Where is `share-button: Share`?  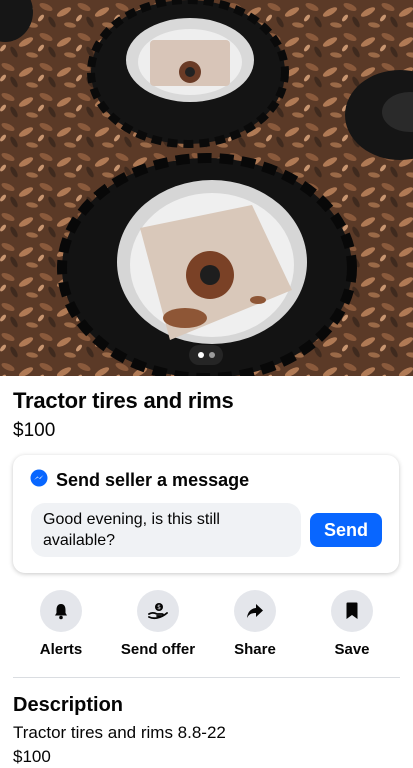
share-button: Share is located at coordinates (255, 624).